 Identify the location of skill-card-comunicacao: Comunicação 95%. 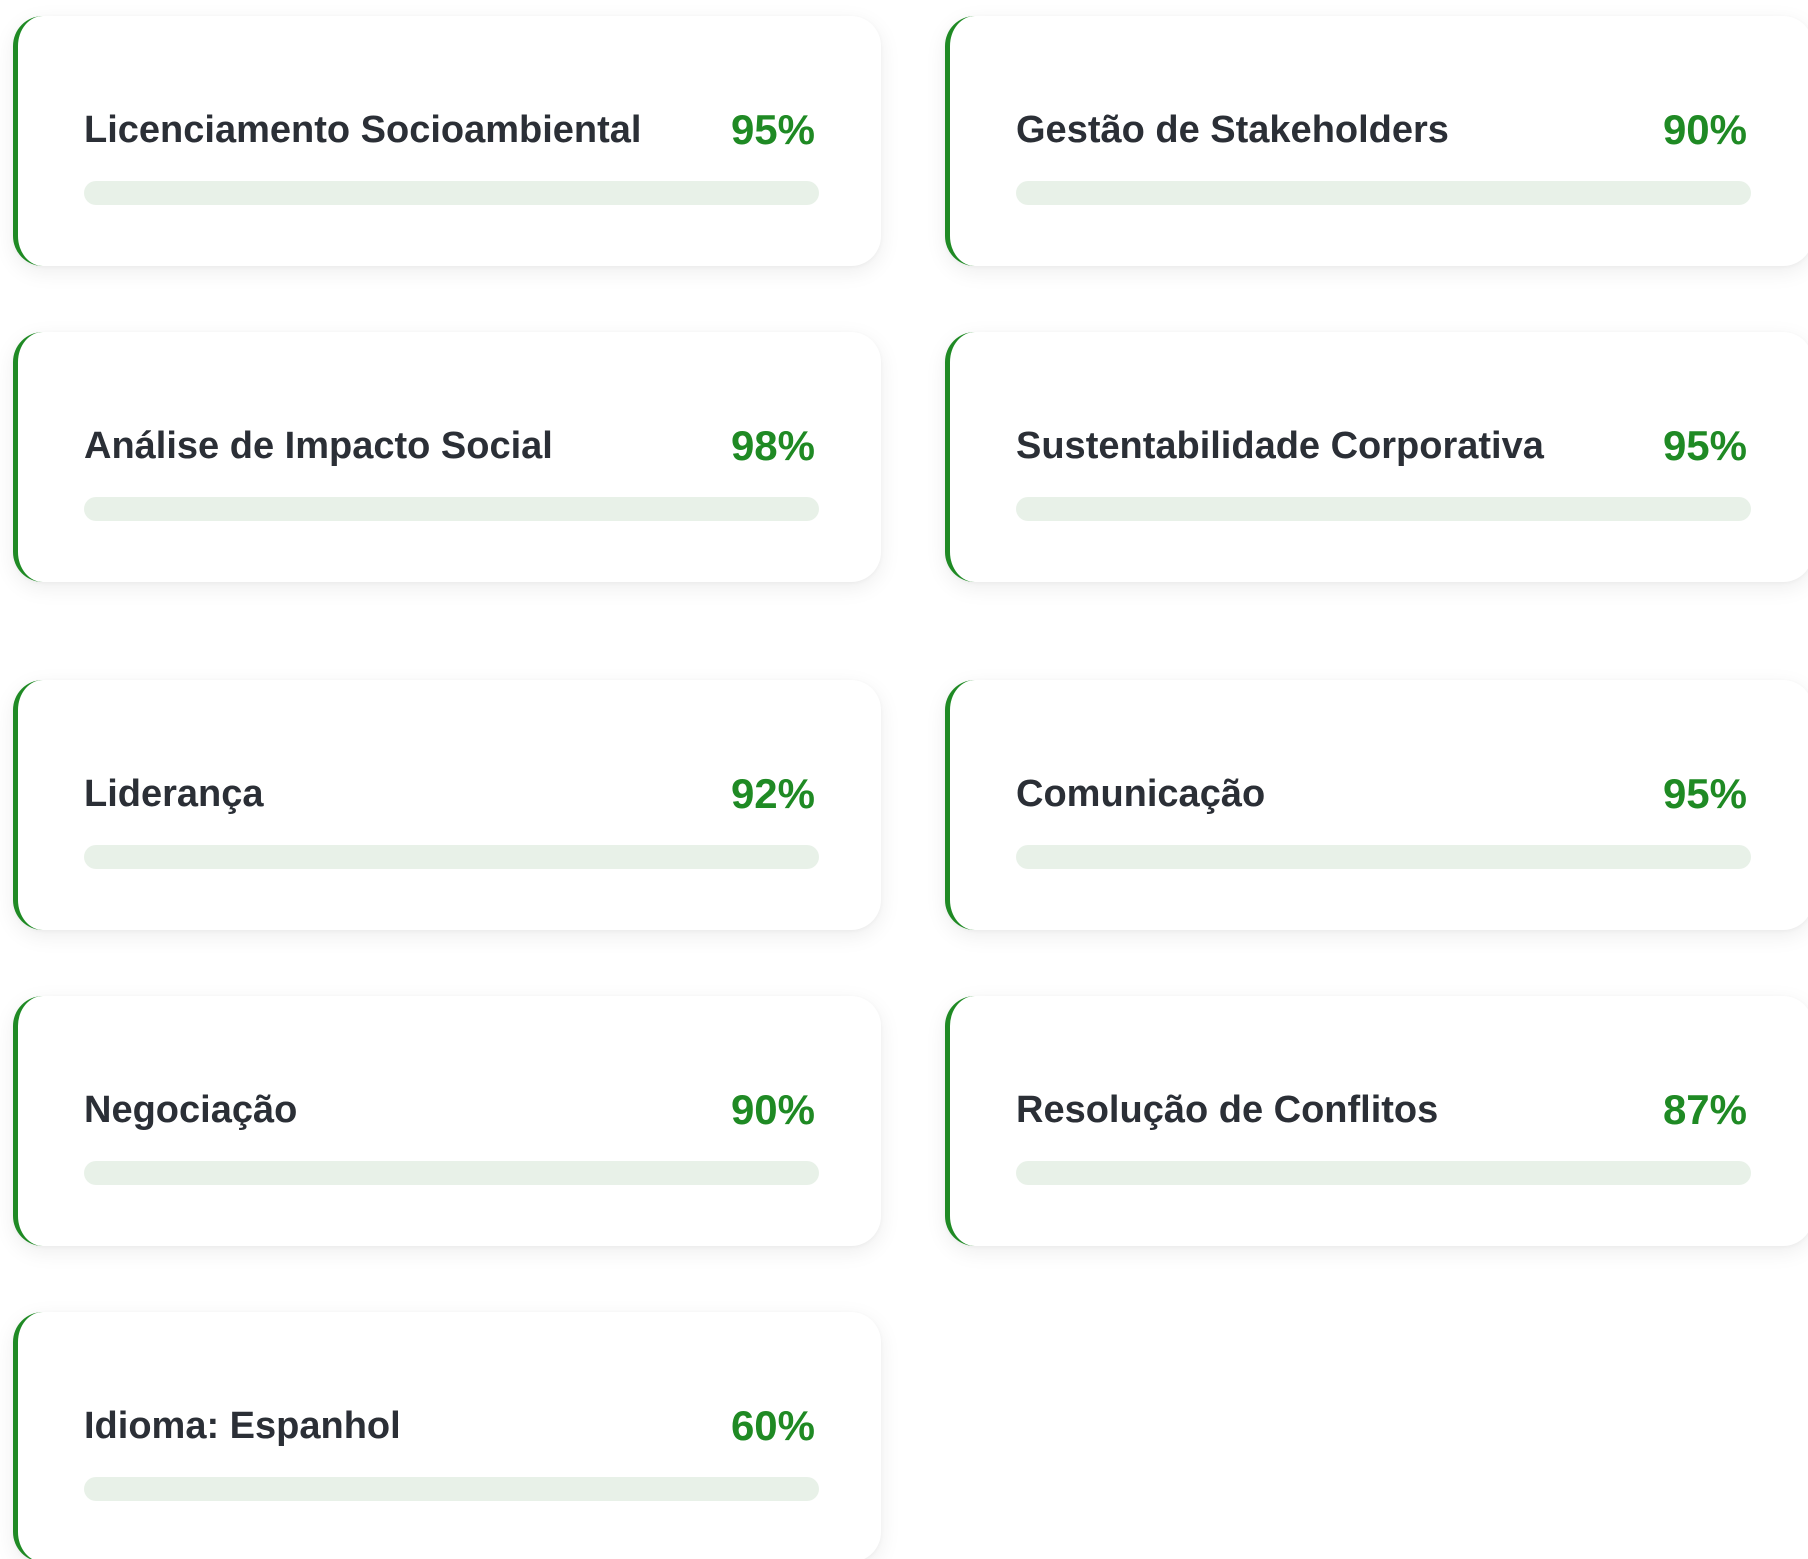
(1376, 805).